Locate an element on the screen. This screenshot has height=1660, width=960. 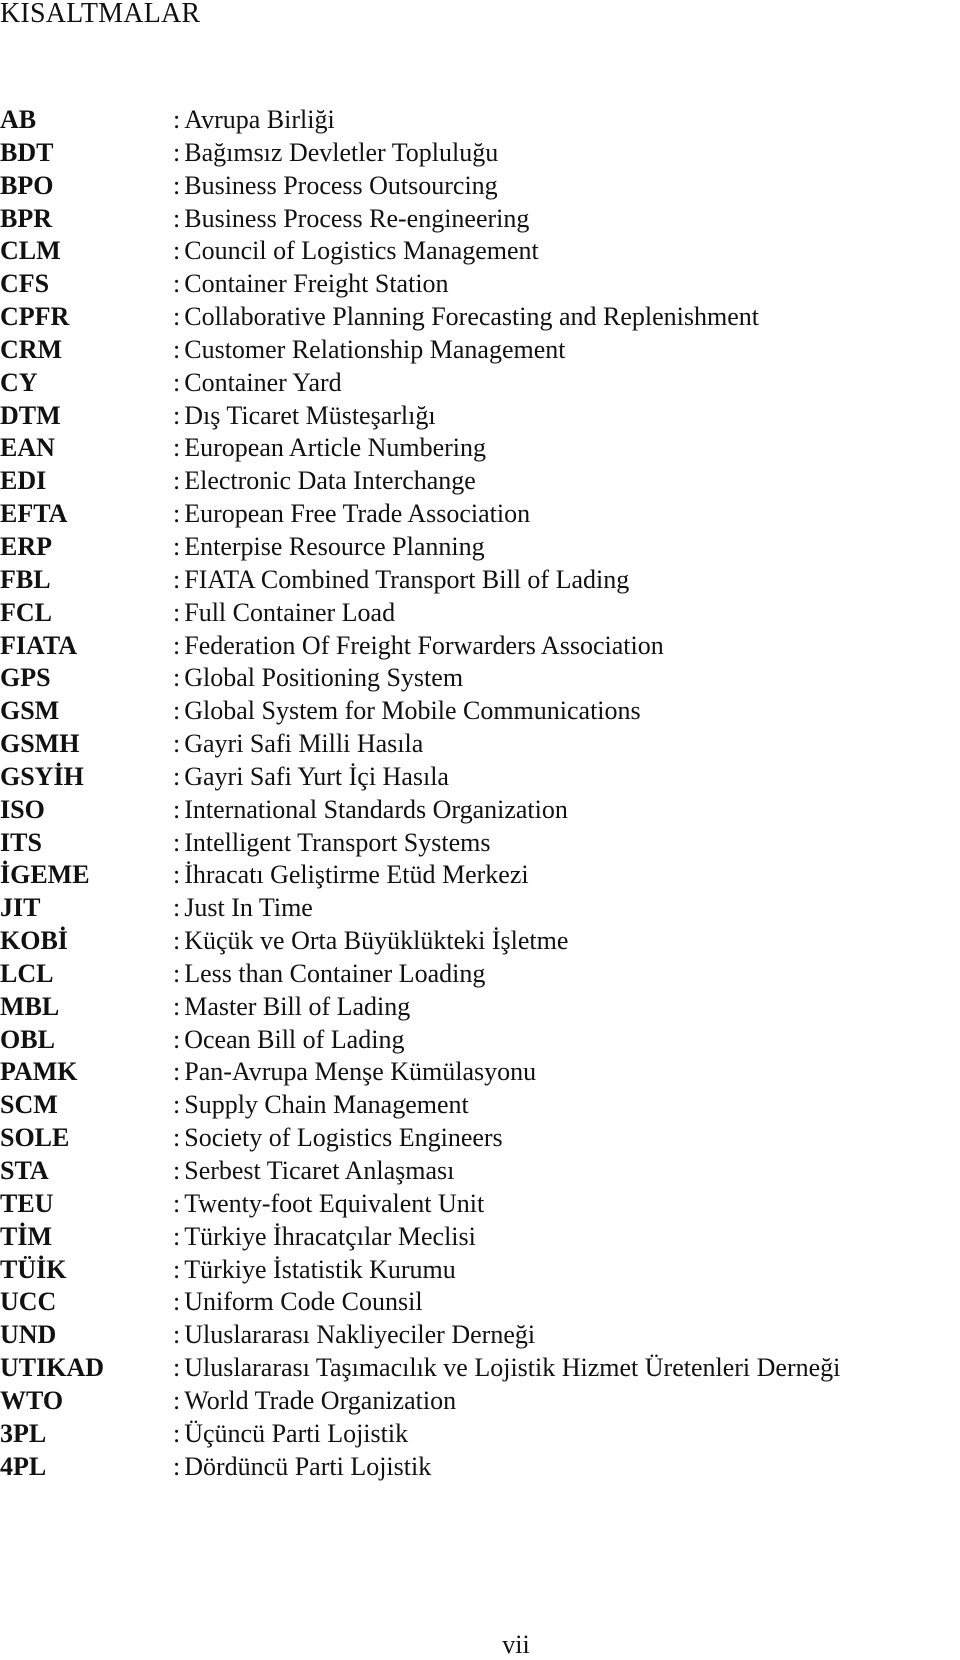
abbreviation-description: European Free Trade Association is located at coordinates (357, 514).